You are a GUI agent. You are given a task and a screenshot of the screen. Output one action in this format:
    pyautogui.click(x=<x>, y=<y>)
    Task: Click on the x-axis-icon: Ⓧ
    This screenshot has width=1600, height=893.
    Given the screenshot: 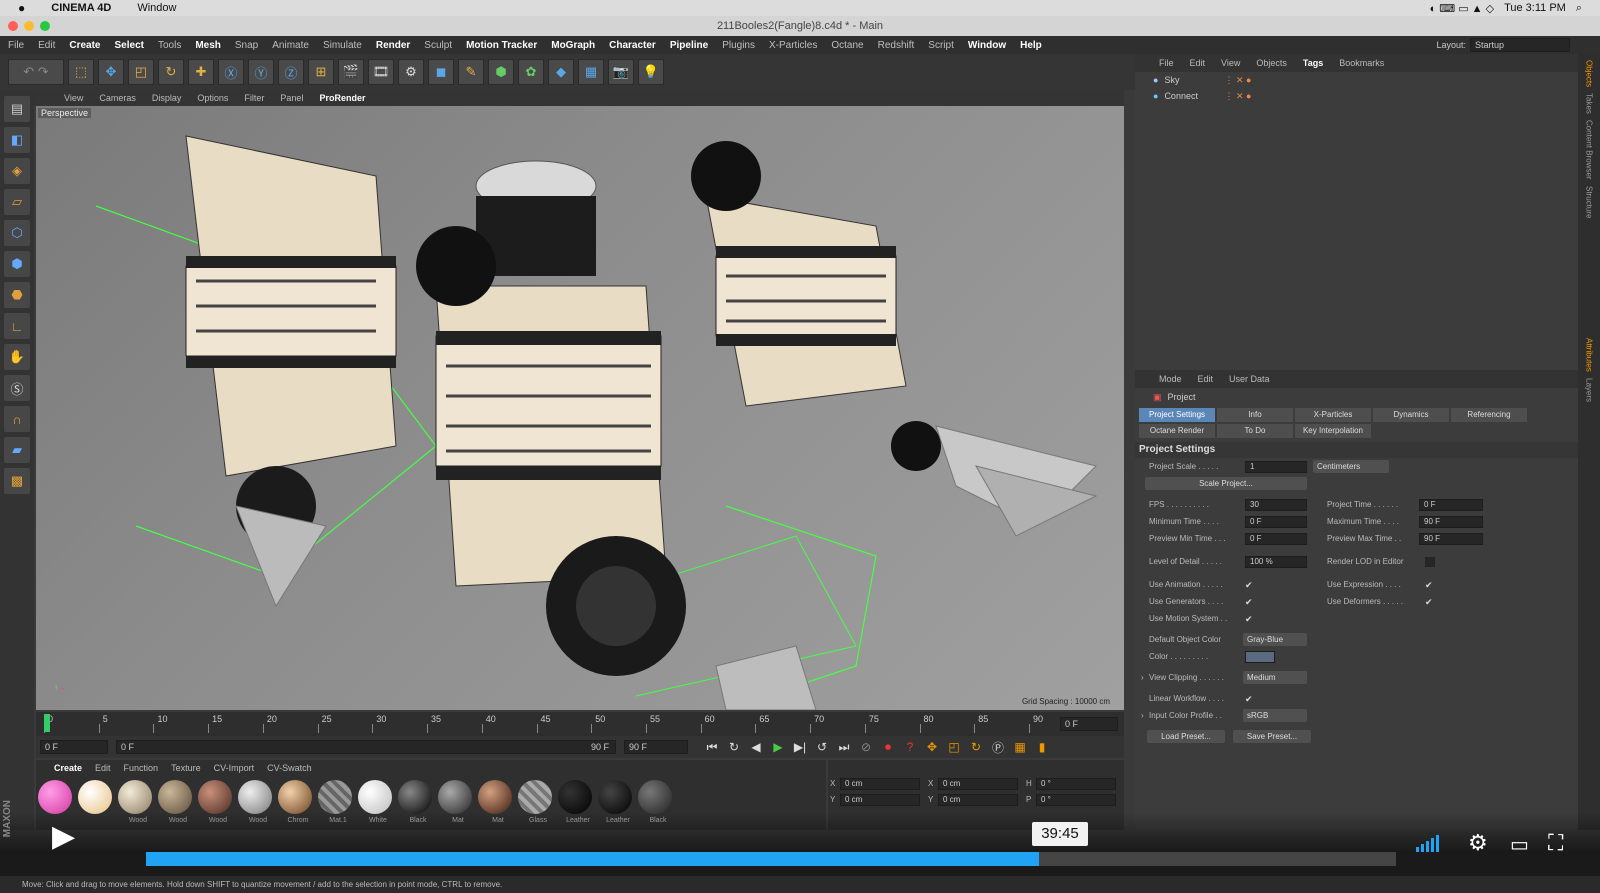 What is the action you would take?
    pyautogui.click(x=231, y=72)
    